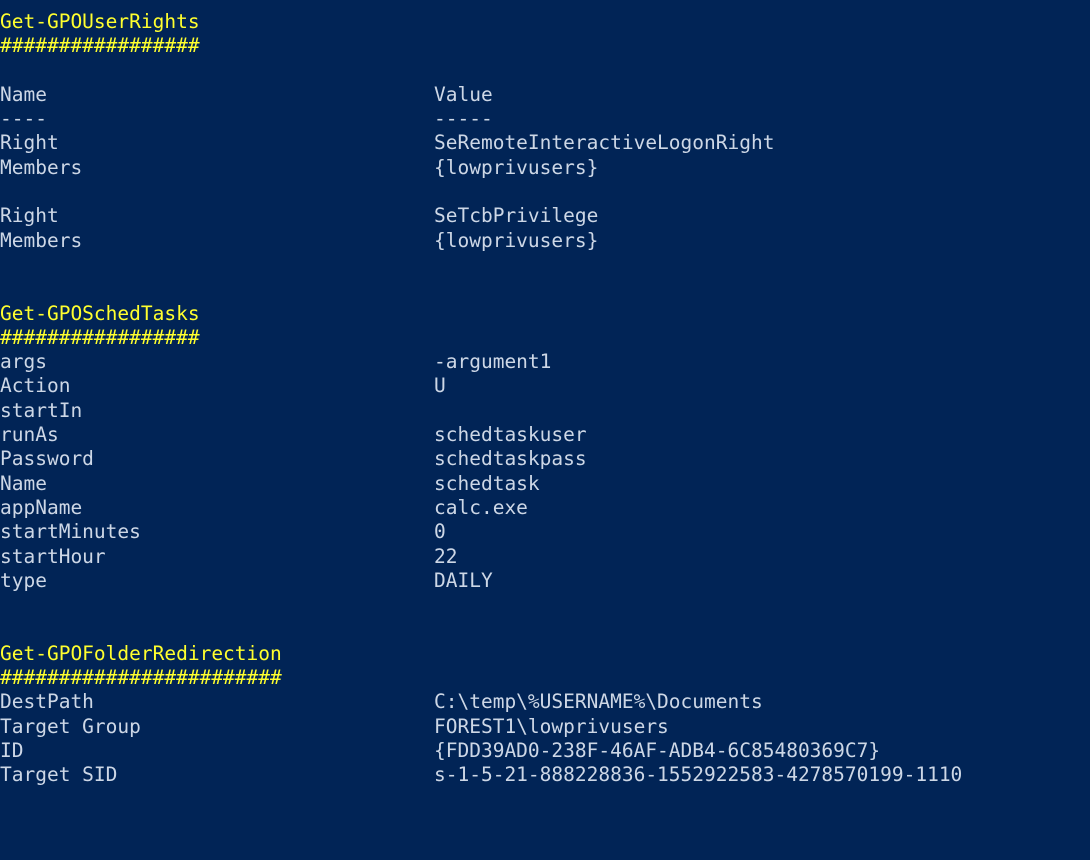 This screenshot has width=1090, height=860. Describe the element at coordinates (47, 702) in the screenshot. I see `row-name: DestPath` at that location.